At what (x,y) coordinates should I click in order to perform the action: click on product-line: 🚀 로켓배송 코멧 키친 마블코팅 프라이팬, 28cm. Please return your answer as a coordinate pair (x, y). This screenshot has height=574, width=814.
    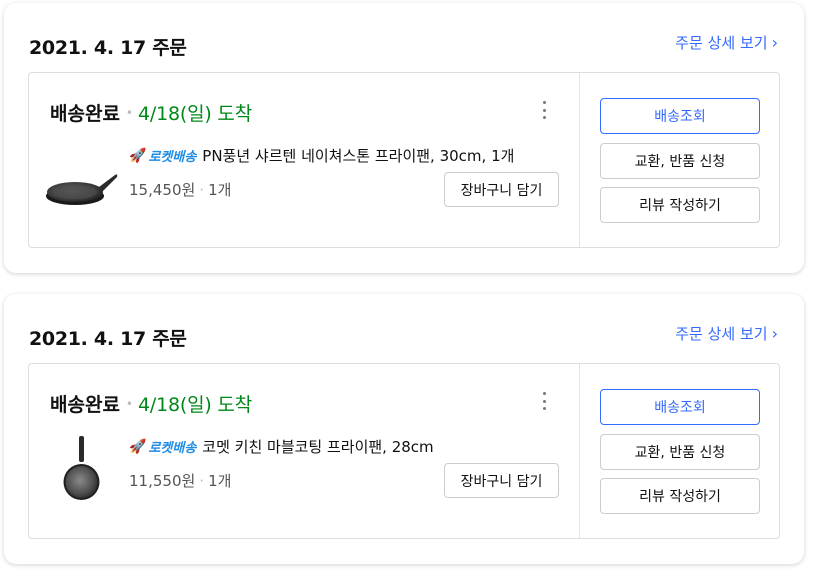
    Looking at the image, I should click on (281, 446).